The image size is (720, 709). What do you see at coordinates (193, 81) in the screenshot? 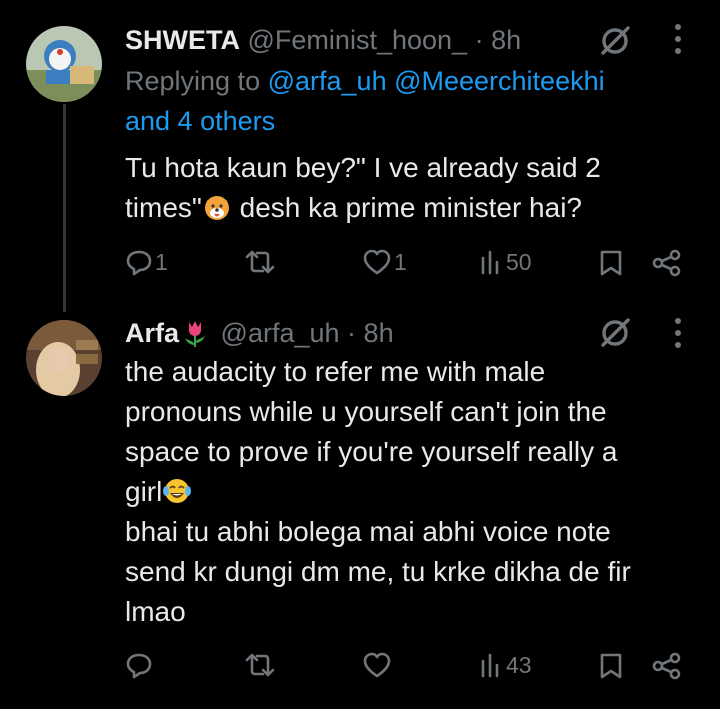
I see `replying-prefix: Replying to` at bounding box center [193, 81].